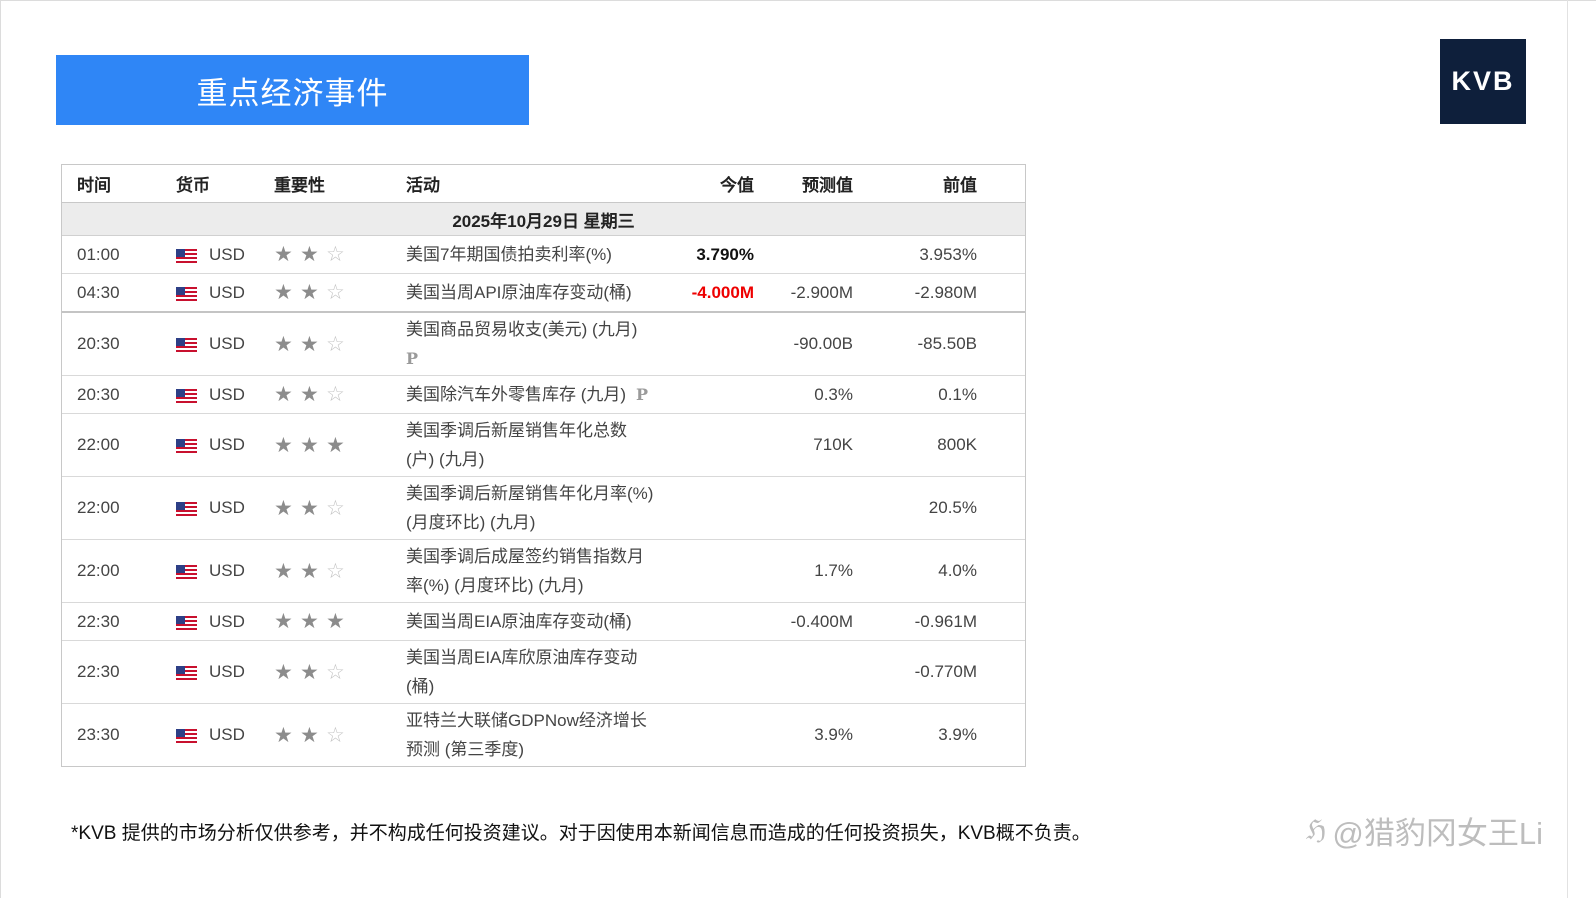 Image resolution: width=1596 pixels, height=898 pixels. What do you see at coordinates (945, 621) in the screenshot?
I see `previous-value: -0.961M` at bounding box center [945, 621].